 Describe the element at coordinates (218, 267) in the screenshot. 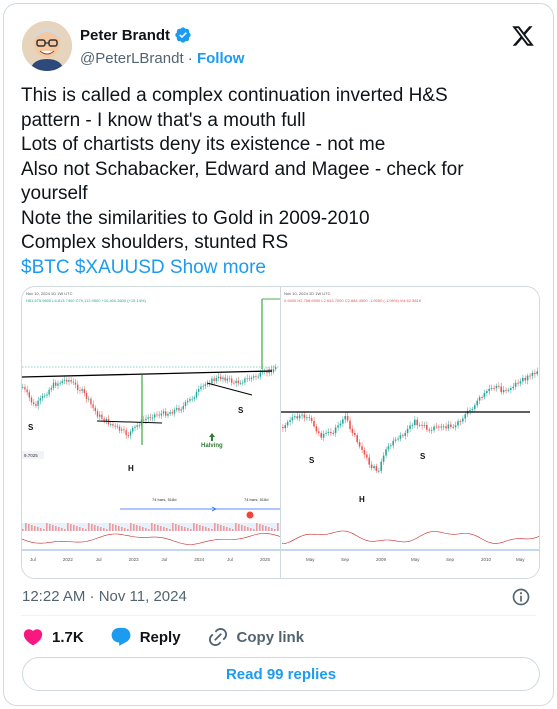

I see `show-more-link: Show more` at that location.